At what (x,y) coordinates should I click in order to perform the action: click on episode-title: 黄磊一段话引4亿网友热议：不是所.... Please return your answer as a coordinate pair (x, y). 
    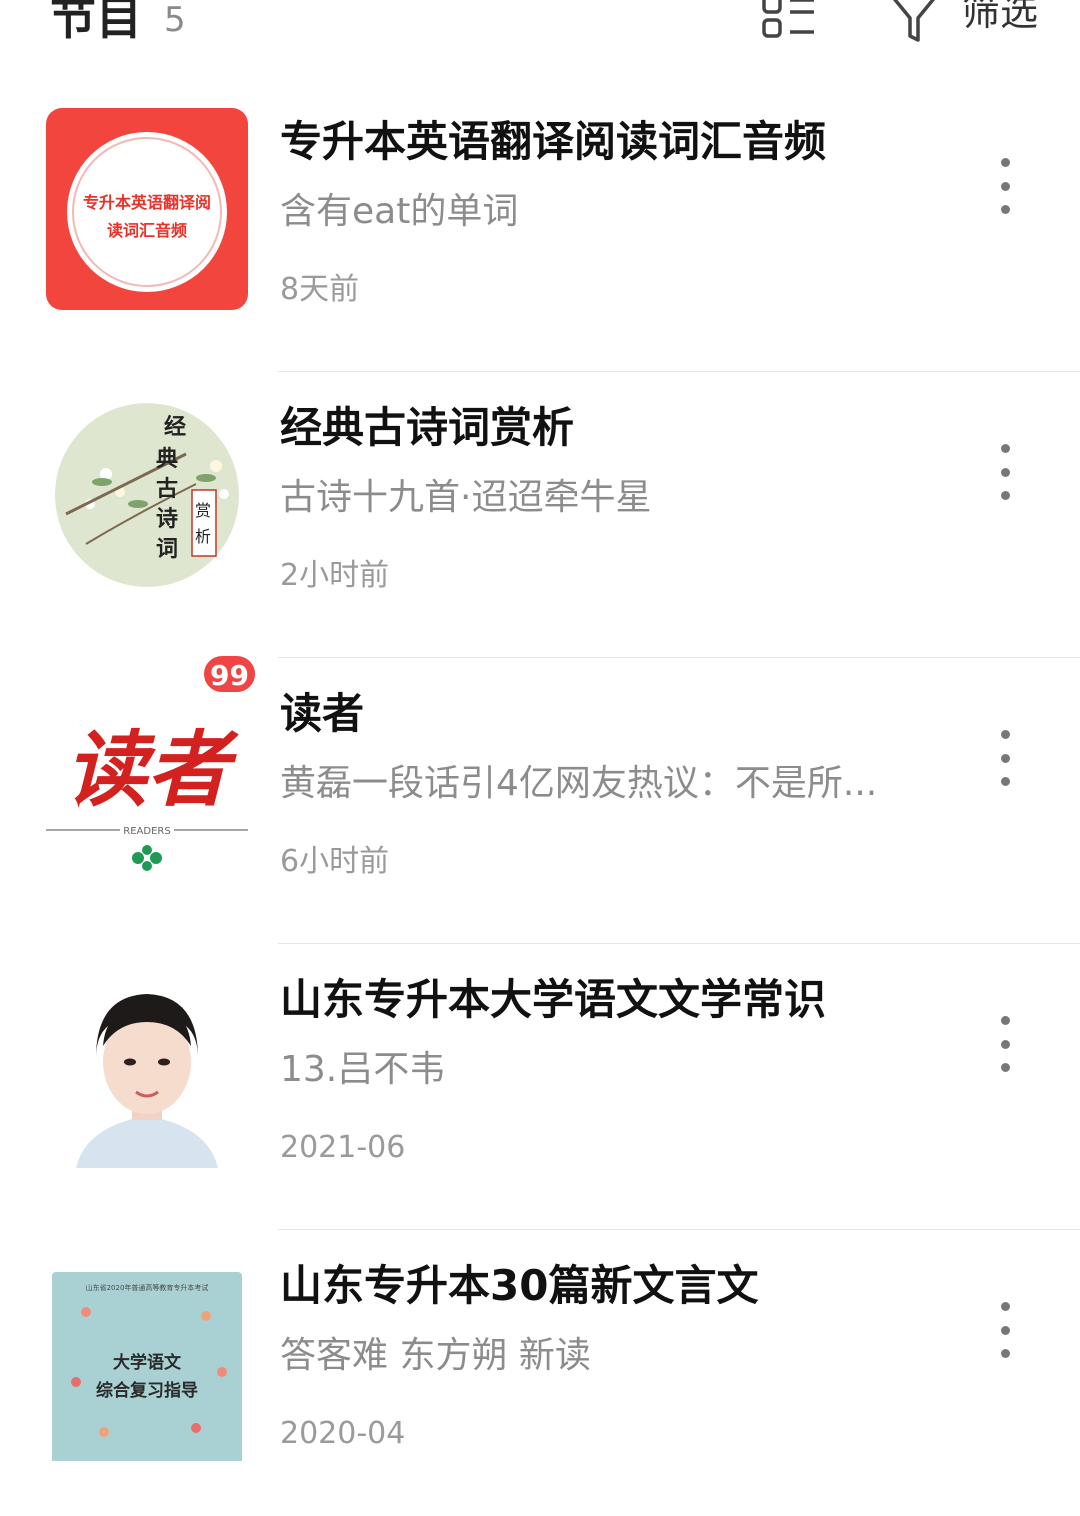
    Looking at the image, I should click on (579, 783).